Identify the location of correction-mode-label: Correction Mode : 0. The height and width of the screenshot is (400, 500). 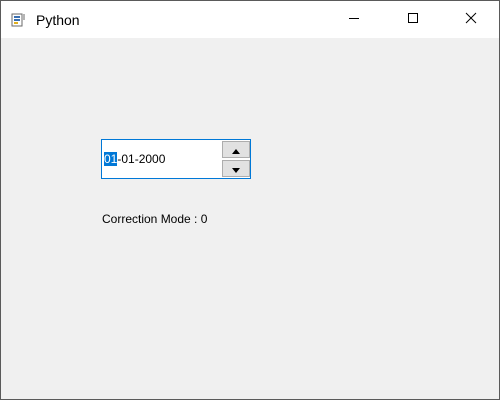
(155, 219).